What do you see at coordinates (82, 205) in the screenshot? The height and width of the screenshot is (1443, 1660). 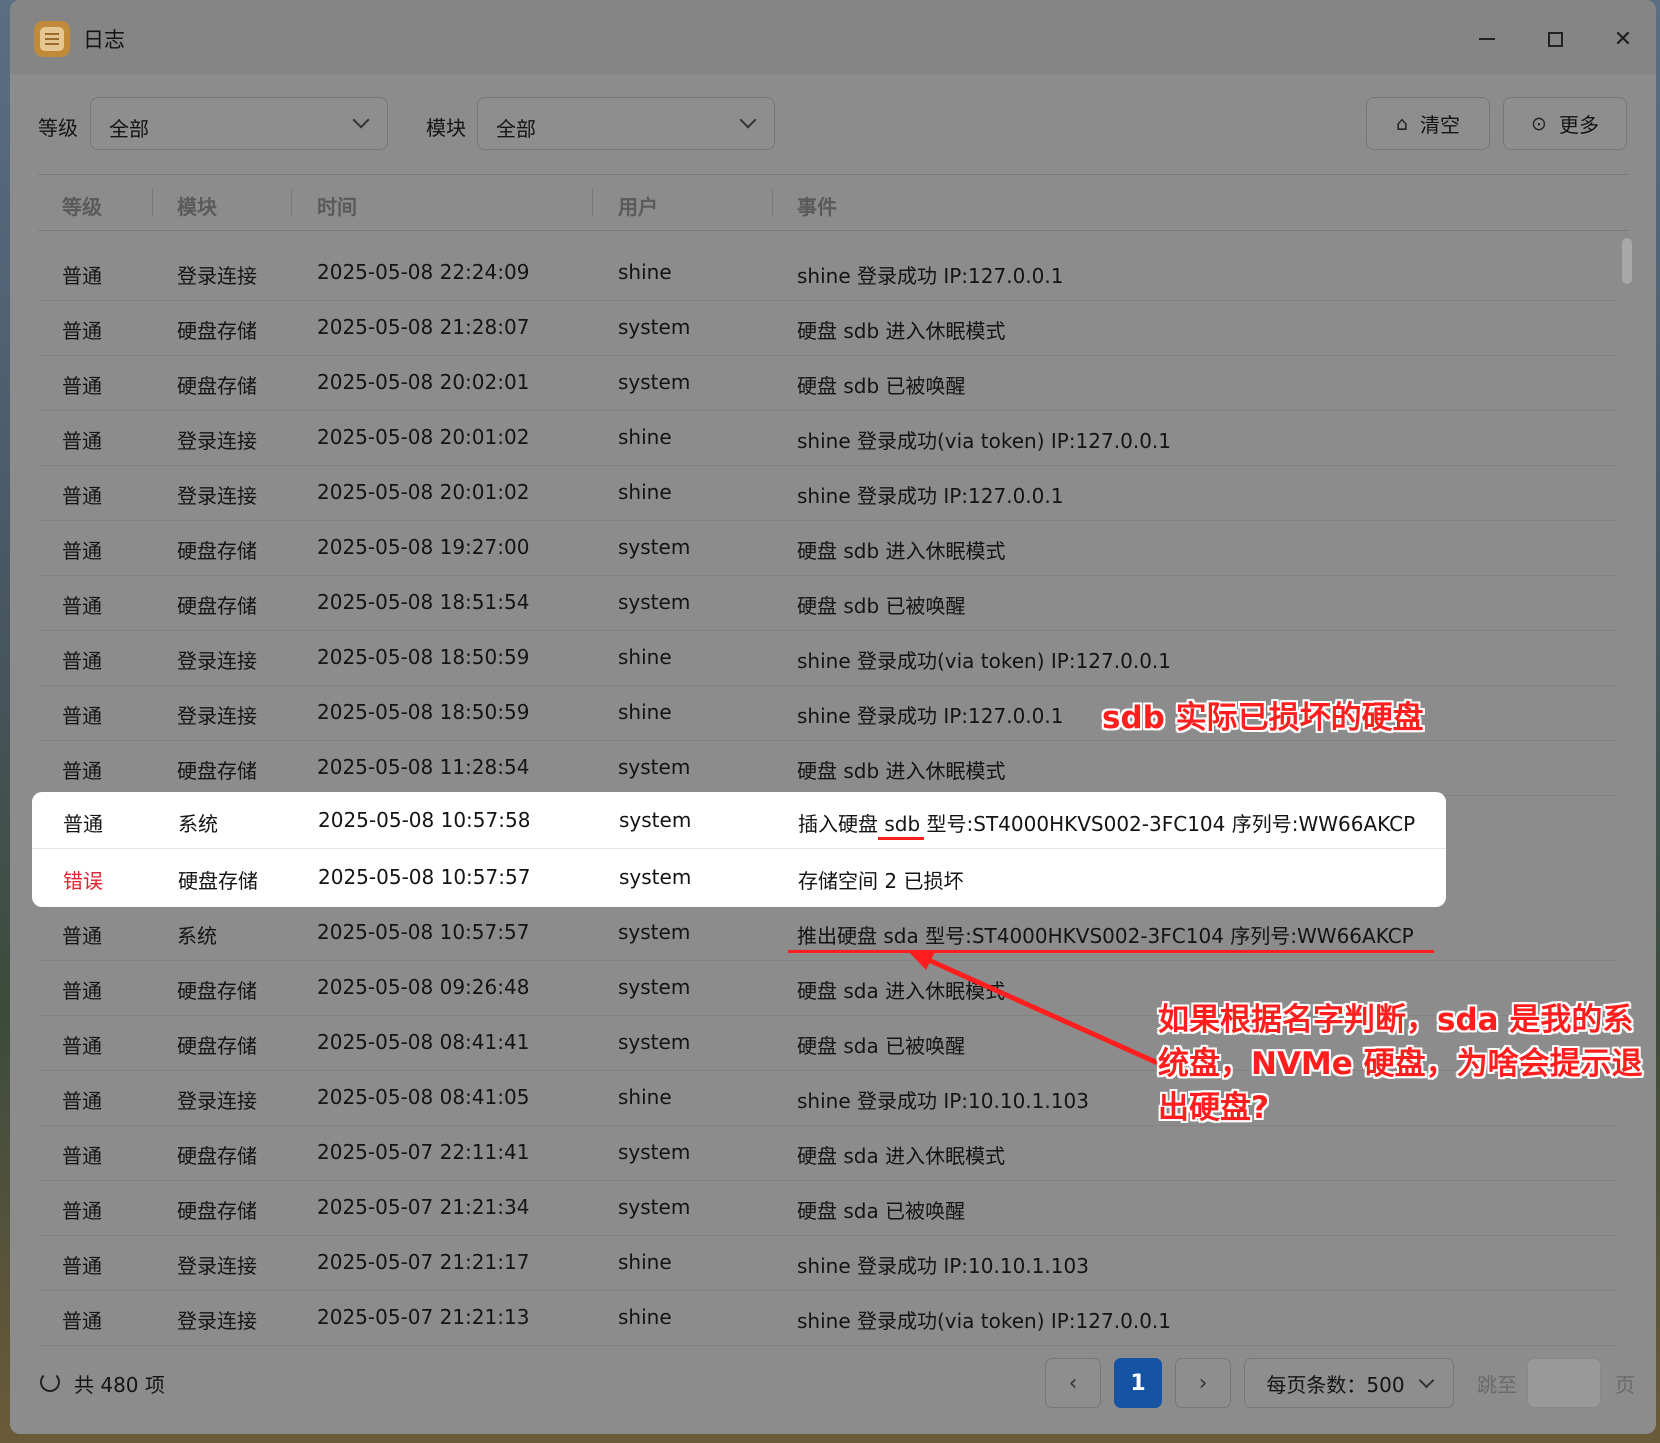 I see `header-level: 等级` at bounding box center [82, 205].